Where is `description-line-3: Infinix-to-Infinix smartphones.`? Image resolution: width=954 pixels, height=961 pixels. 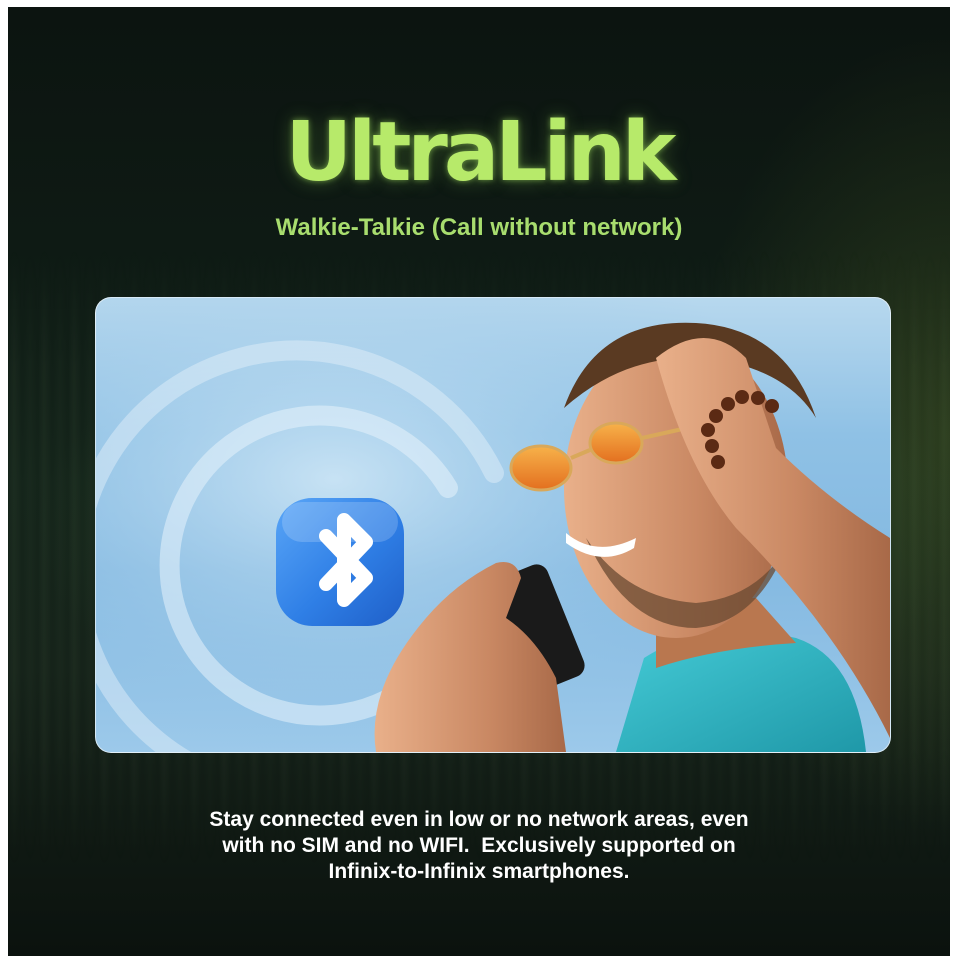 description-line-3: Infinix-to-Infinix smartphones. is located at coordinates (479, 871).